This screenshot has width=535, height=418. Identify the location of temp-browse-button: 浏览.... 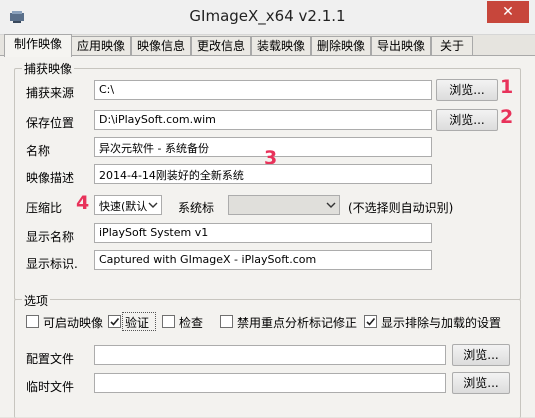
(481, 383).